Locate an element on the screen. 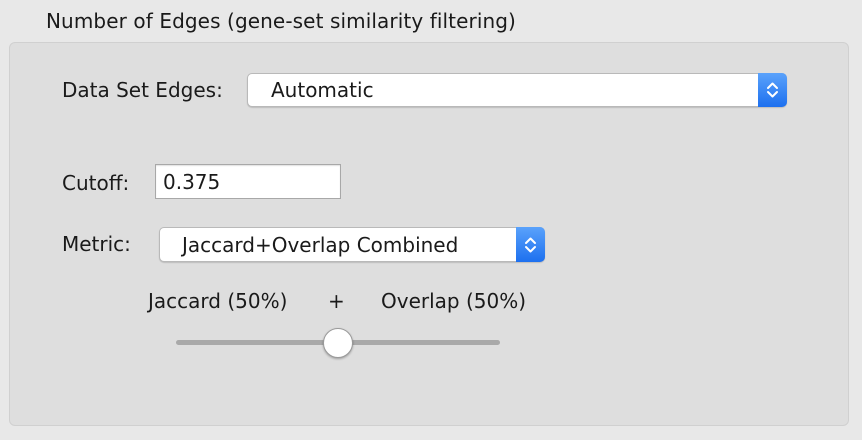  metric-stepper is located at coordinates (530, 244).